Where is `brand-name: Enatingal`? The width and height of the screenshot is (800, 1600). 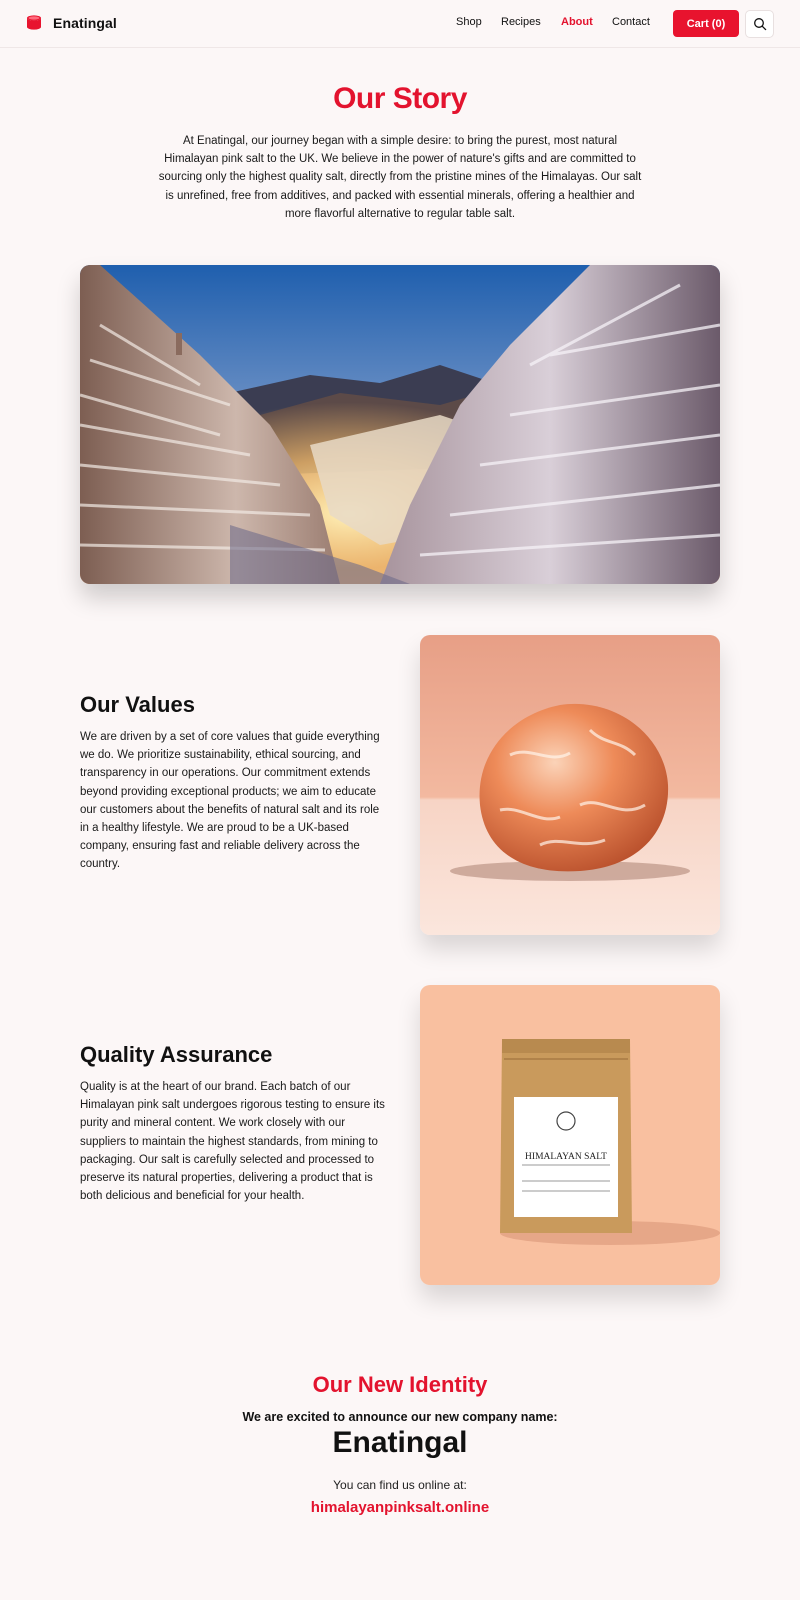
brand-name: Enatingal is located at coordinates (85, 22).